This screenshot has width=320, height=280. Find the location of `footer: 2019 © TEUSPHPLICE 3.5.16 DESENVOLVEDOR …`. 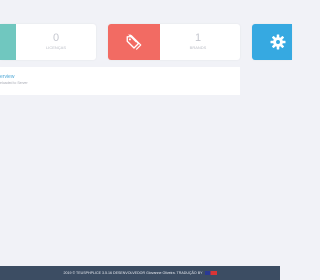

footer: 2019 © TEUSPHPLICE 3.5.16 DESENVOLVEDOR … is located at coordinates (140, 273).